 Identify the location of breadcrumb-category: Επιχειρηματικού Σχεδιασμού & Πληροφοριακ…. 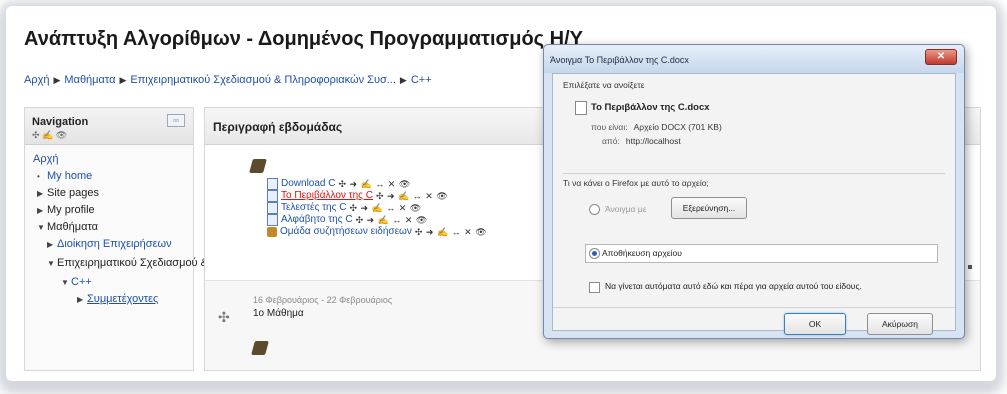
(263, 80).